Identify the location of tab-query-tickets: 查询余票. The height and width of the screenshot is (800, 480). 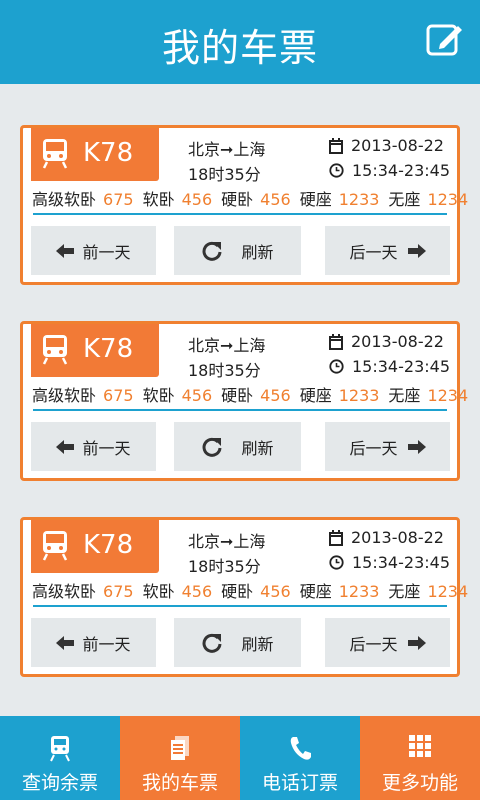
(60, 758).